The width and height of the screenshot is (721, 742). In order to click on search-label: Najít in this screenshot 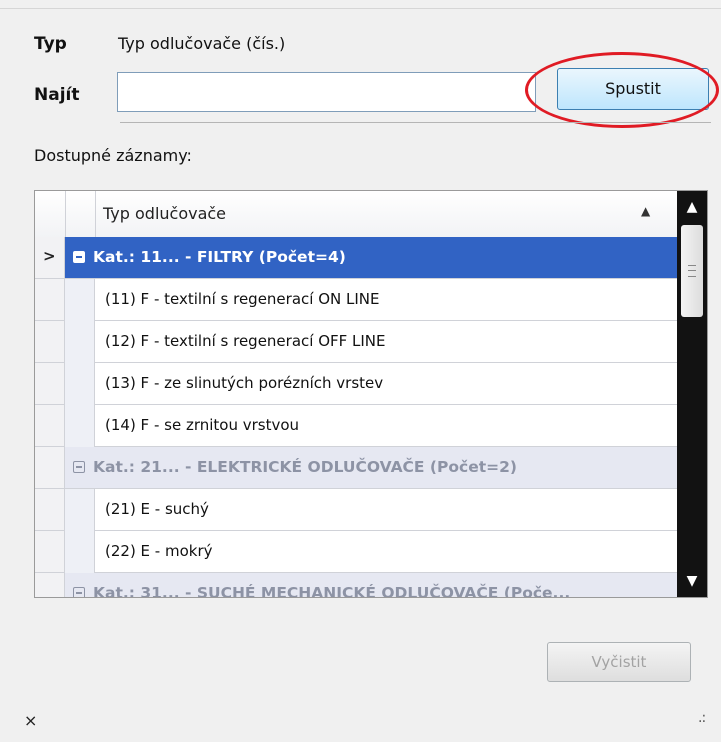, I will do `click(57, 95)`.